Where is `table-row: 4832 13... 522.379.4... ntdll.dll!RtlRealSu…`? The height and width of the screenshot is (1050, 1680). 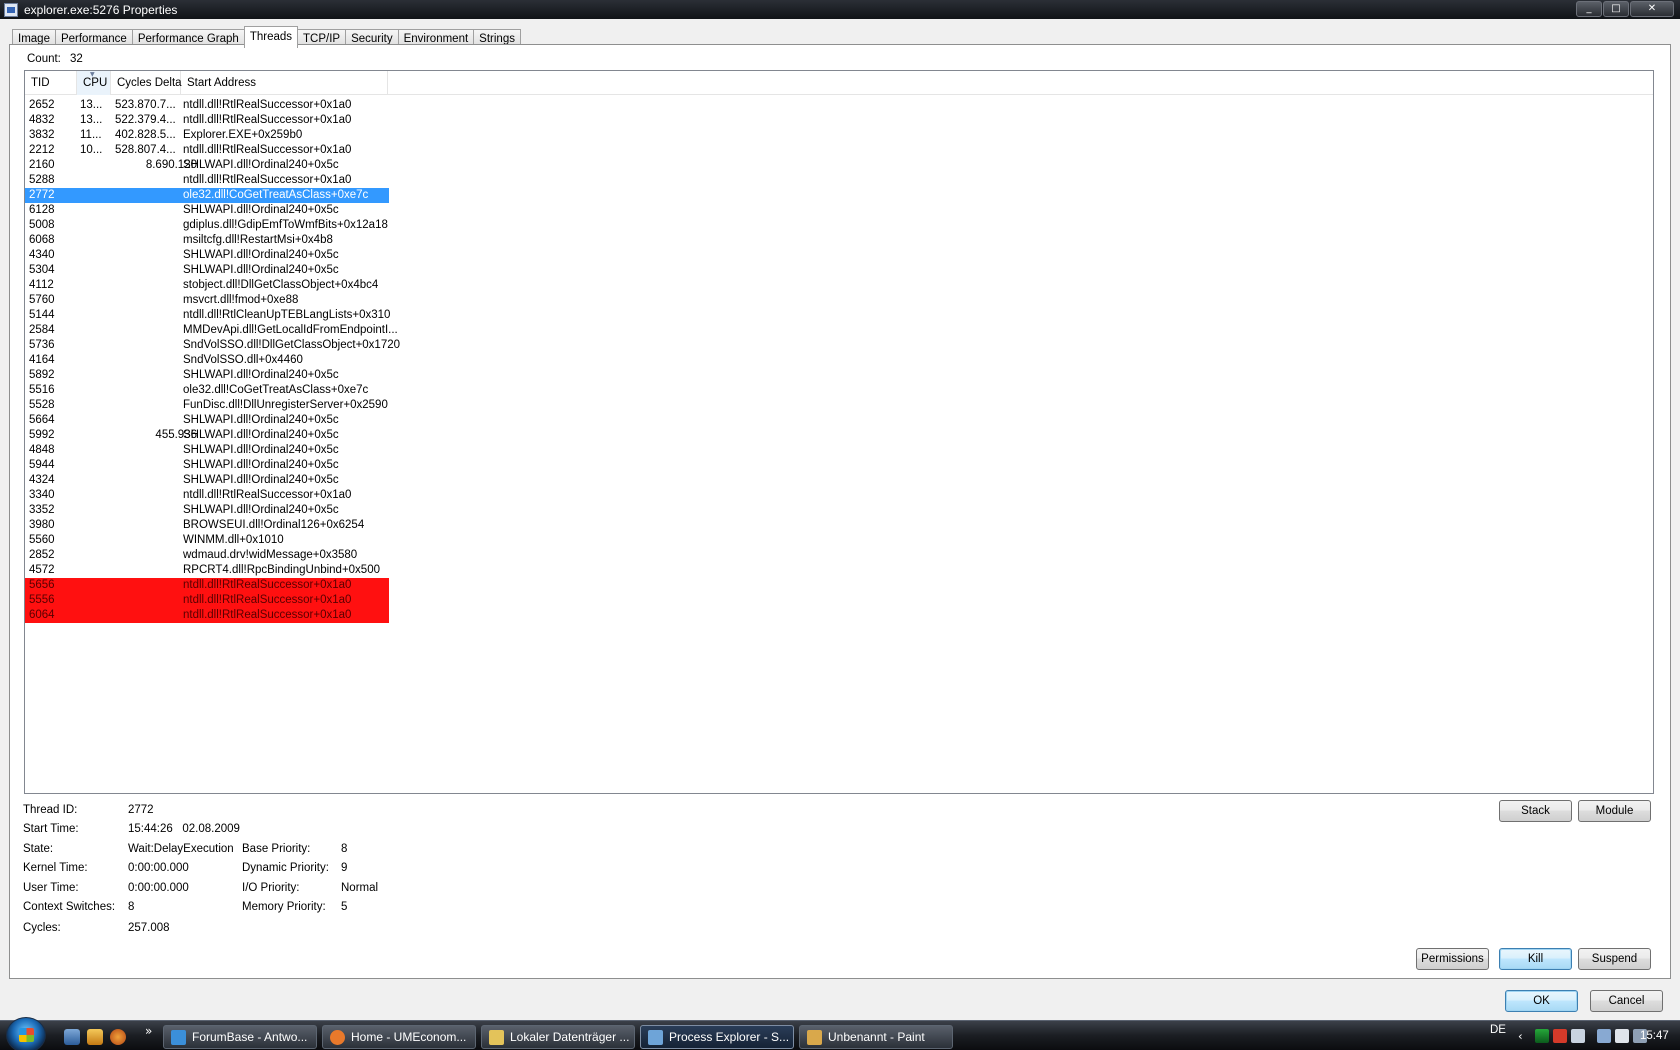 table-row: 4832 13... 522.379.4... ntdll.dll!RtlRealSu… is located at coordinates (839, 120).